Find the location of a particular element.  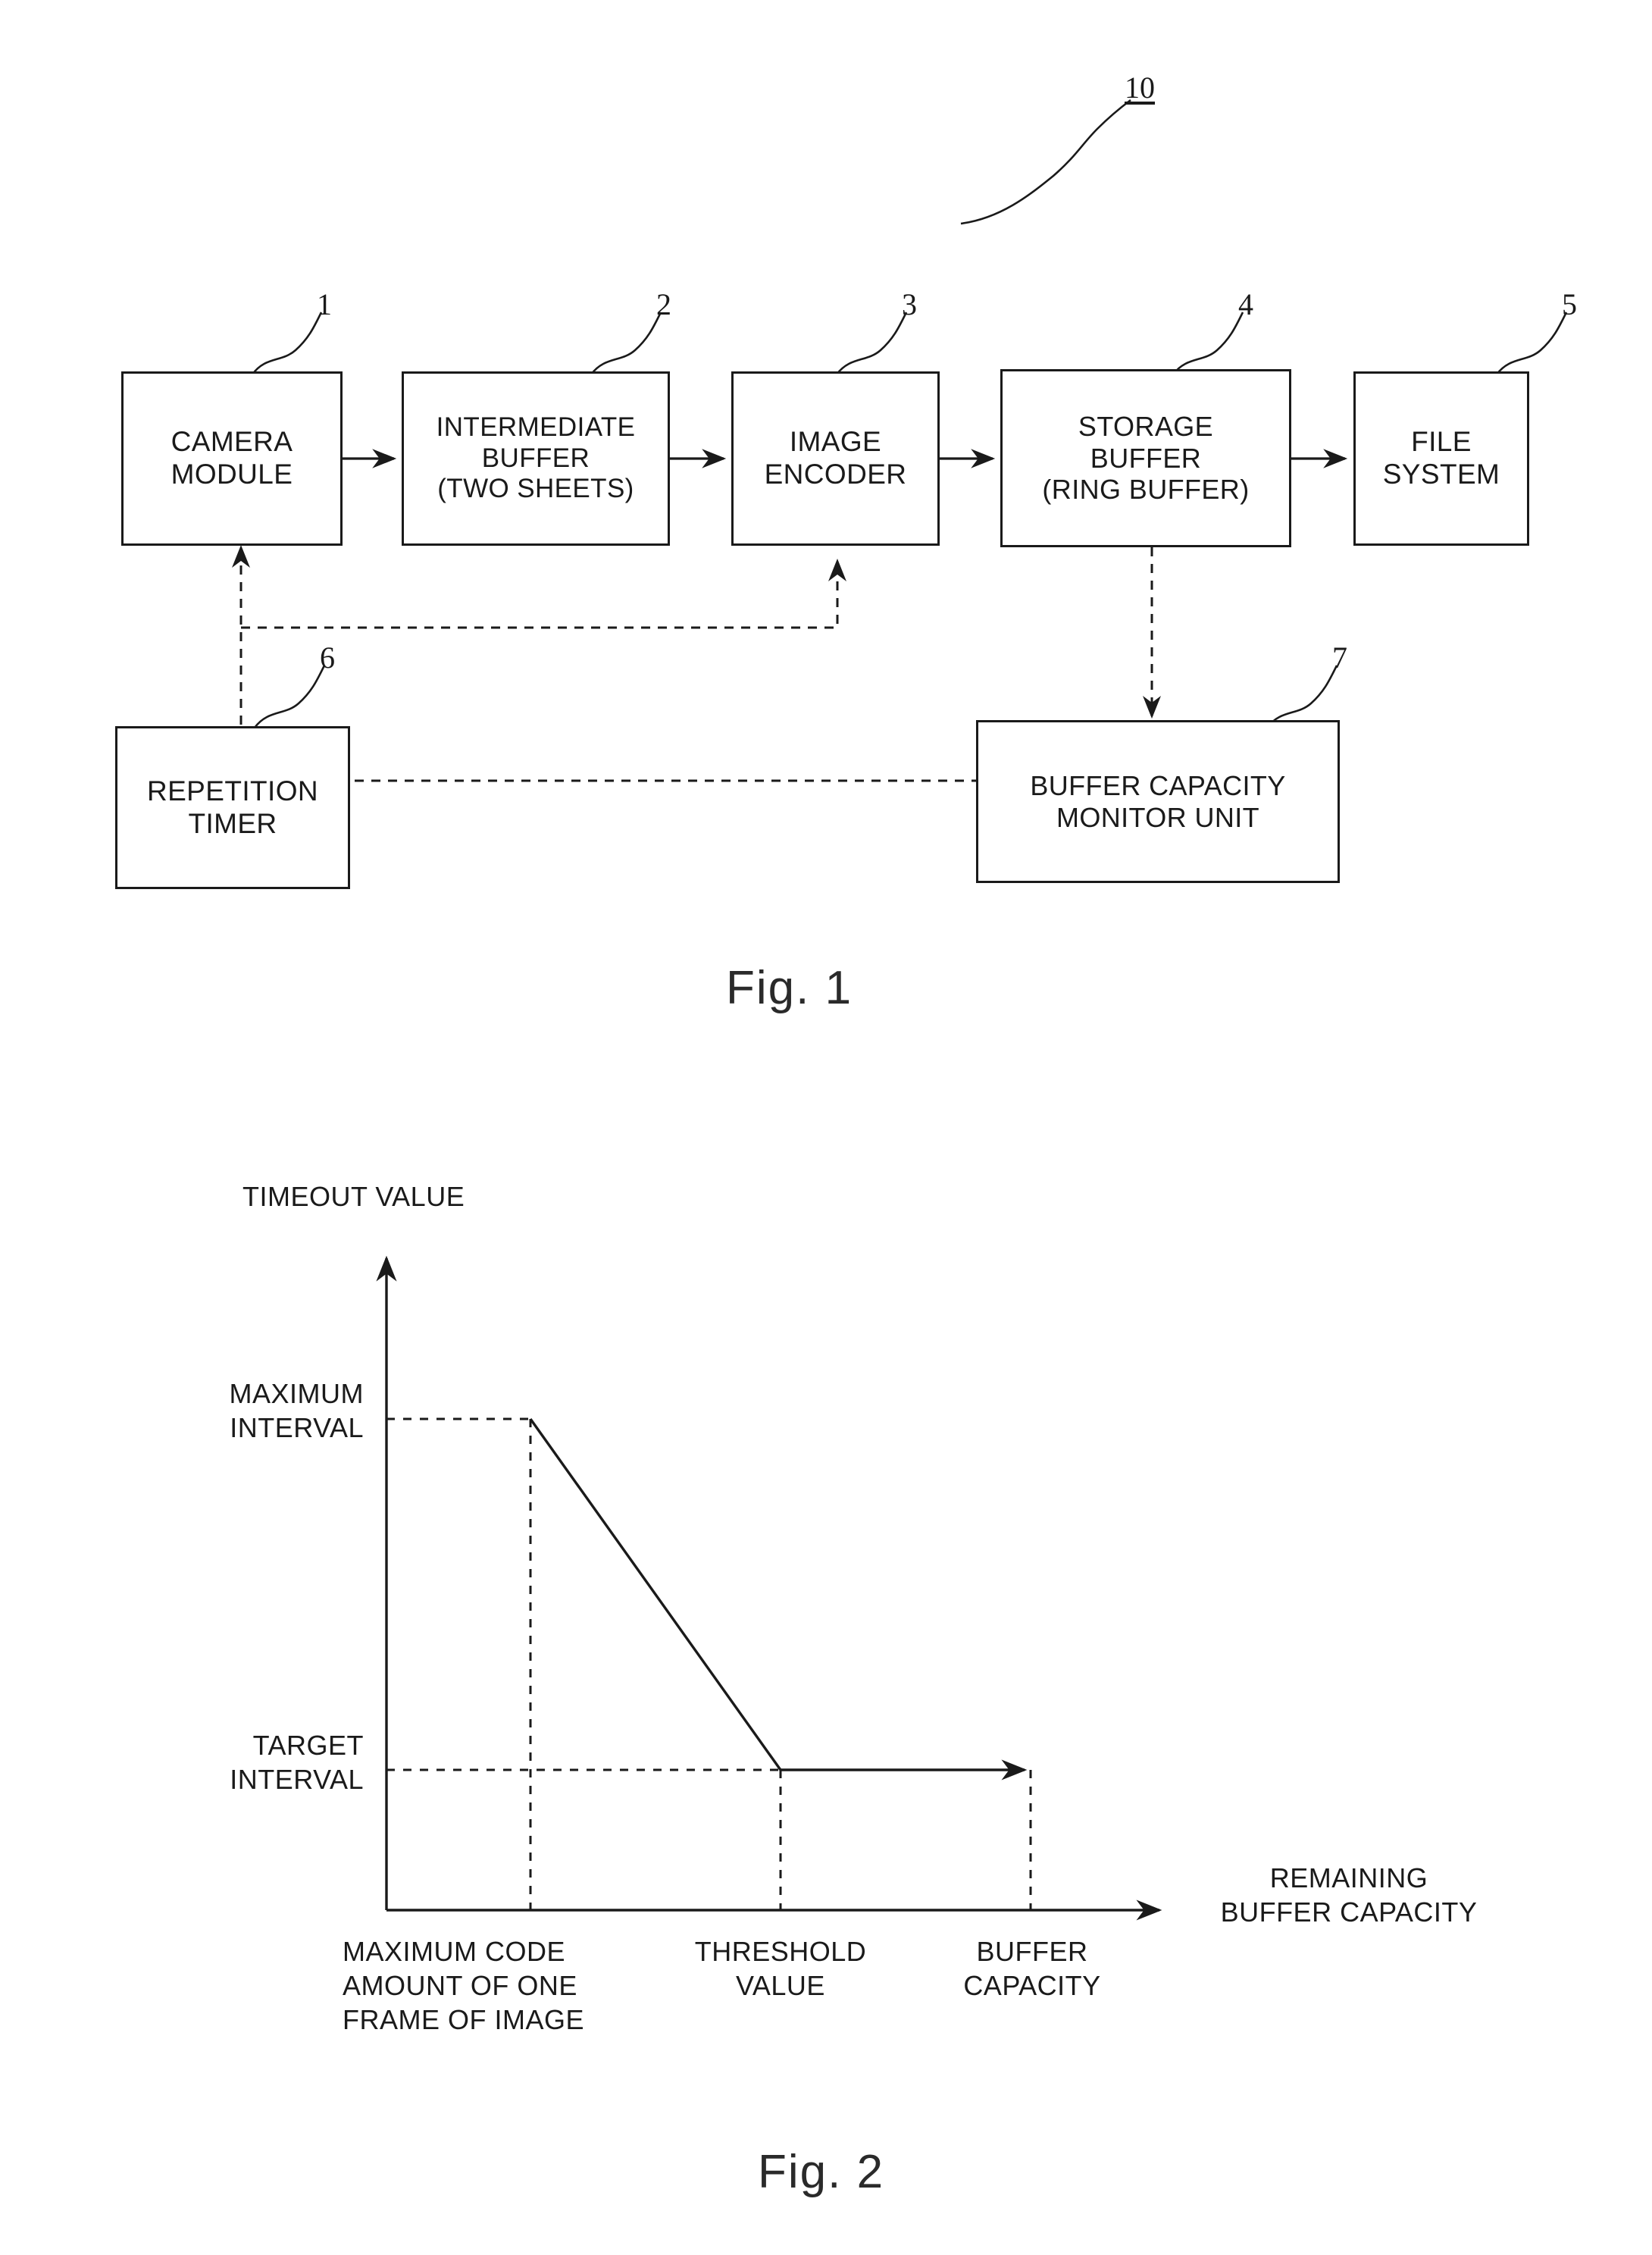

x-tick-maximum-code-amount-line-1: MAXIMUM CODE is located at coordinates (454, 1951).